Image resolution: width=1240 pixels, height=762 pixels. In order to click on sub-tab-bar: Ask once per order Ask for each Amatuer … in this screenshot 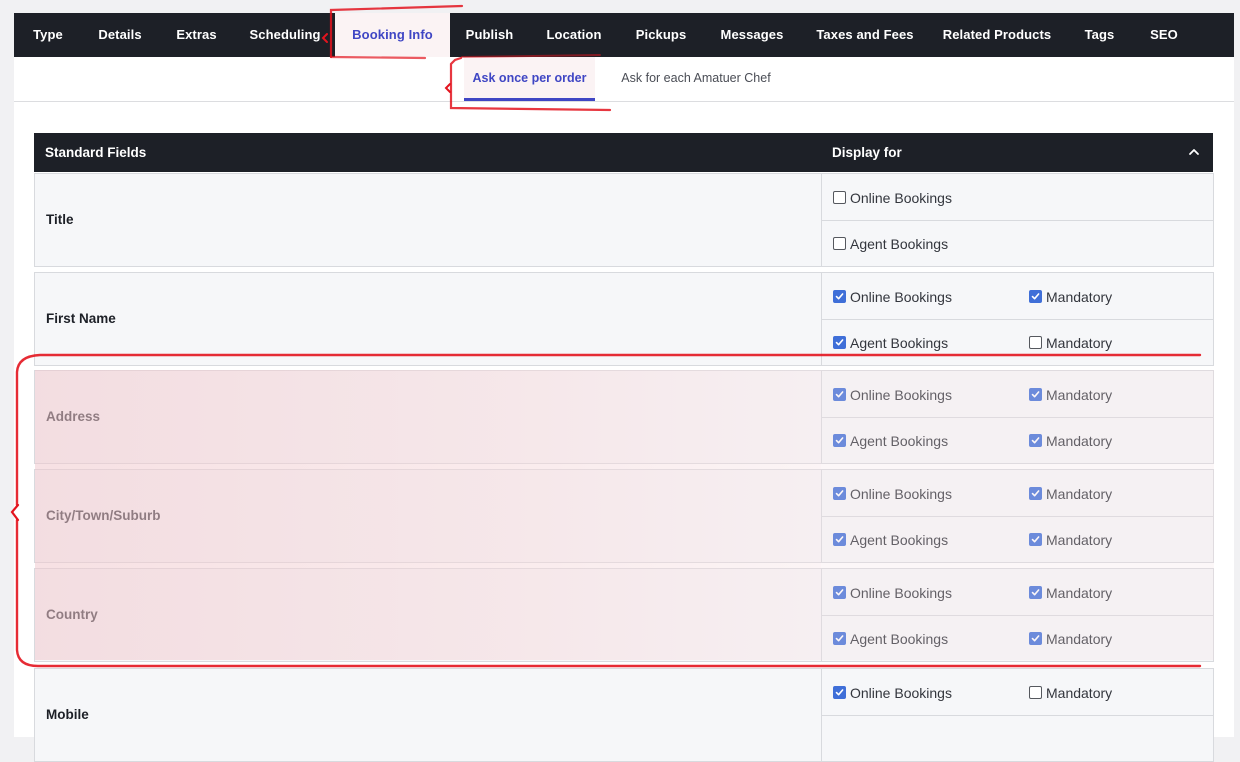, I will do `click(624, 79)`.